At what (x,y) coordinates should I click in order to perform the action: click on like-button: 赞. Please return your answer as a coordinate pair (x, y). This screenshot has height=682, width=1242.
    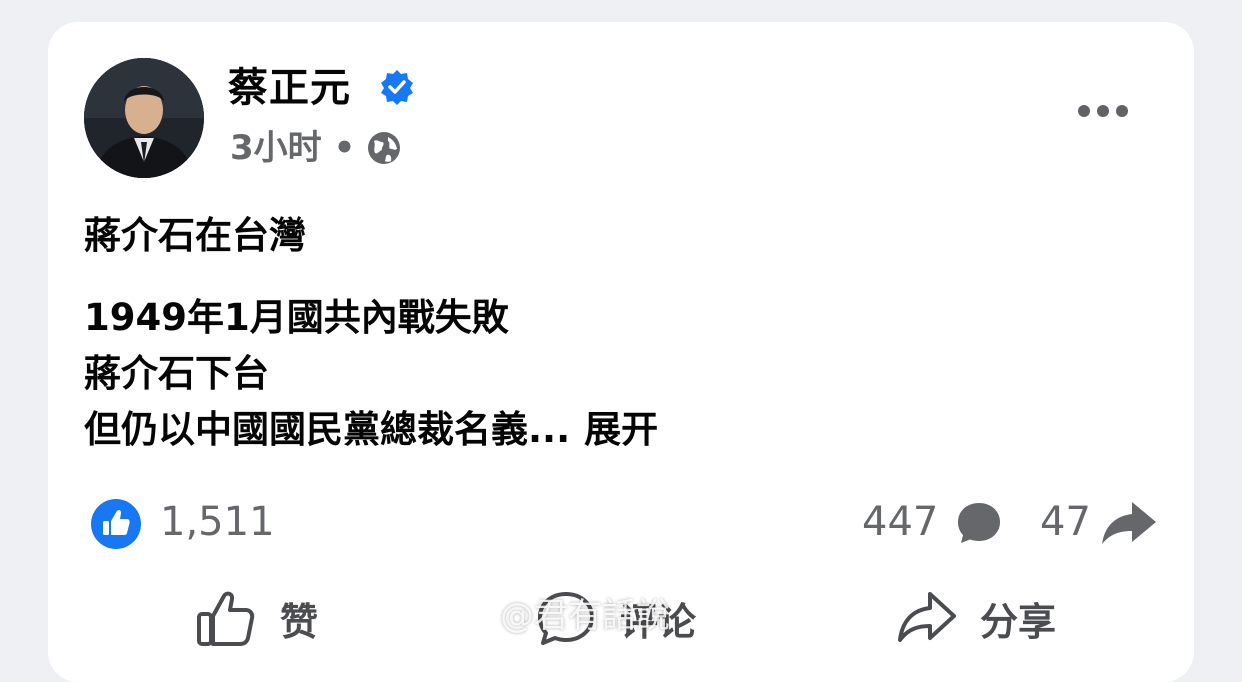
    Looking at the image, I should click on (256, 618).